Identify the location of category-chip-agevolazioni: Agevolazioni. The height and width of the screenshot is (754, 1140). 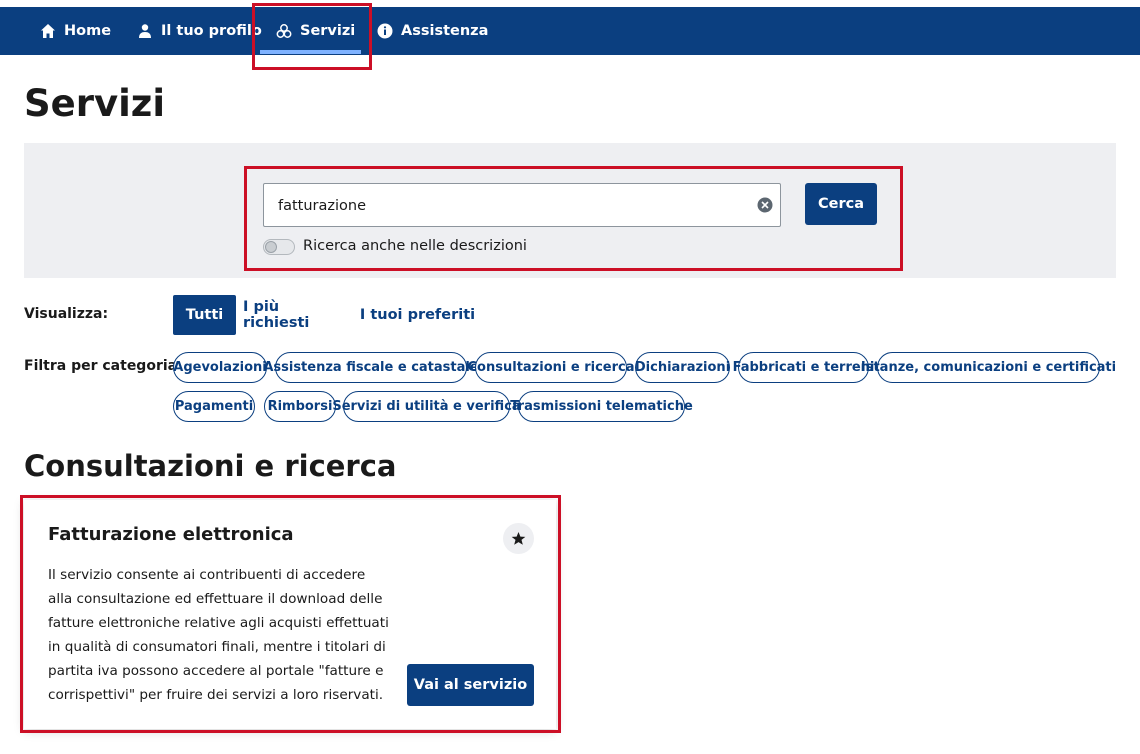
(220, 367).